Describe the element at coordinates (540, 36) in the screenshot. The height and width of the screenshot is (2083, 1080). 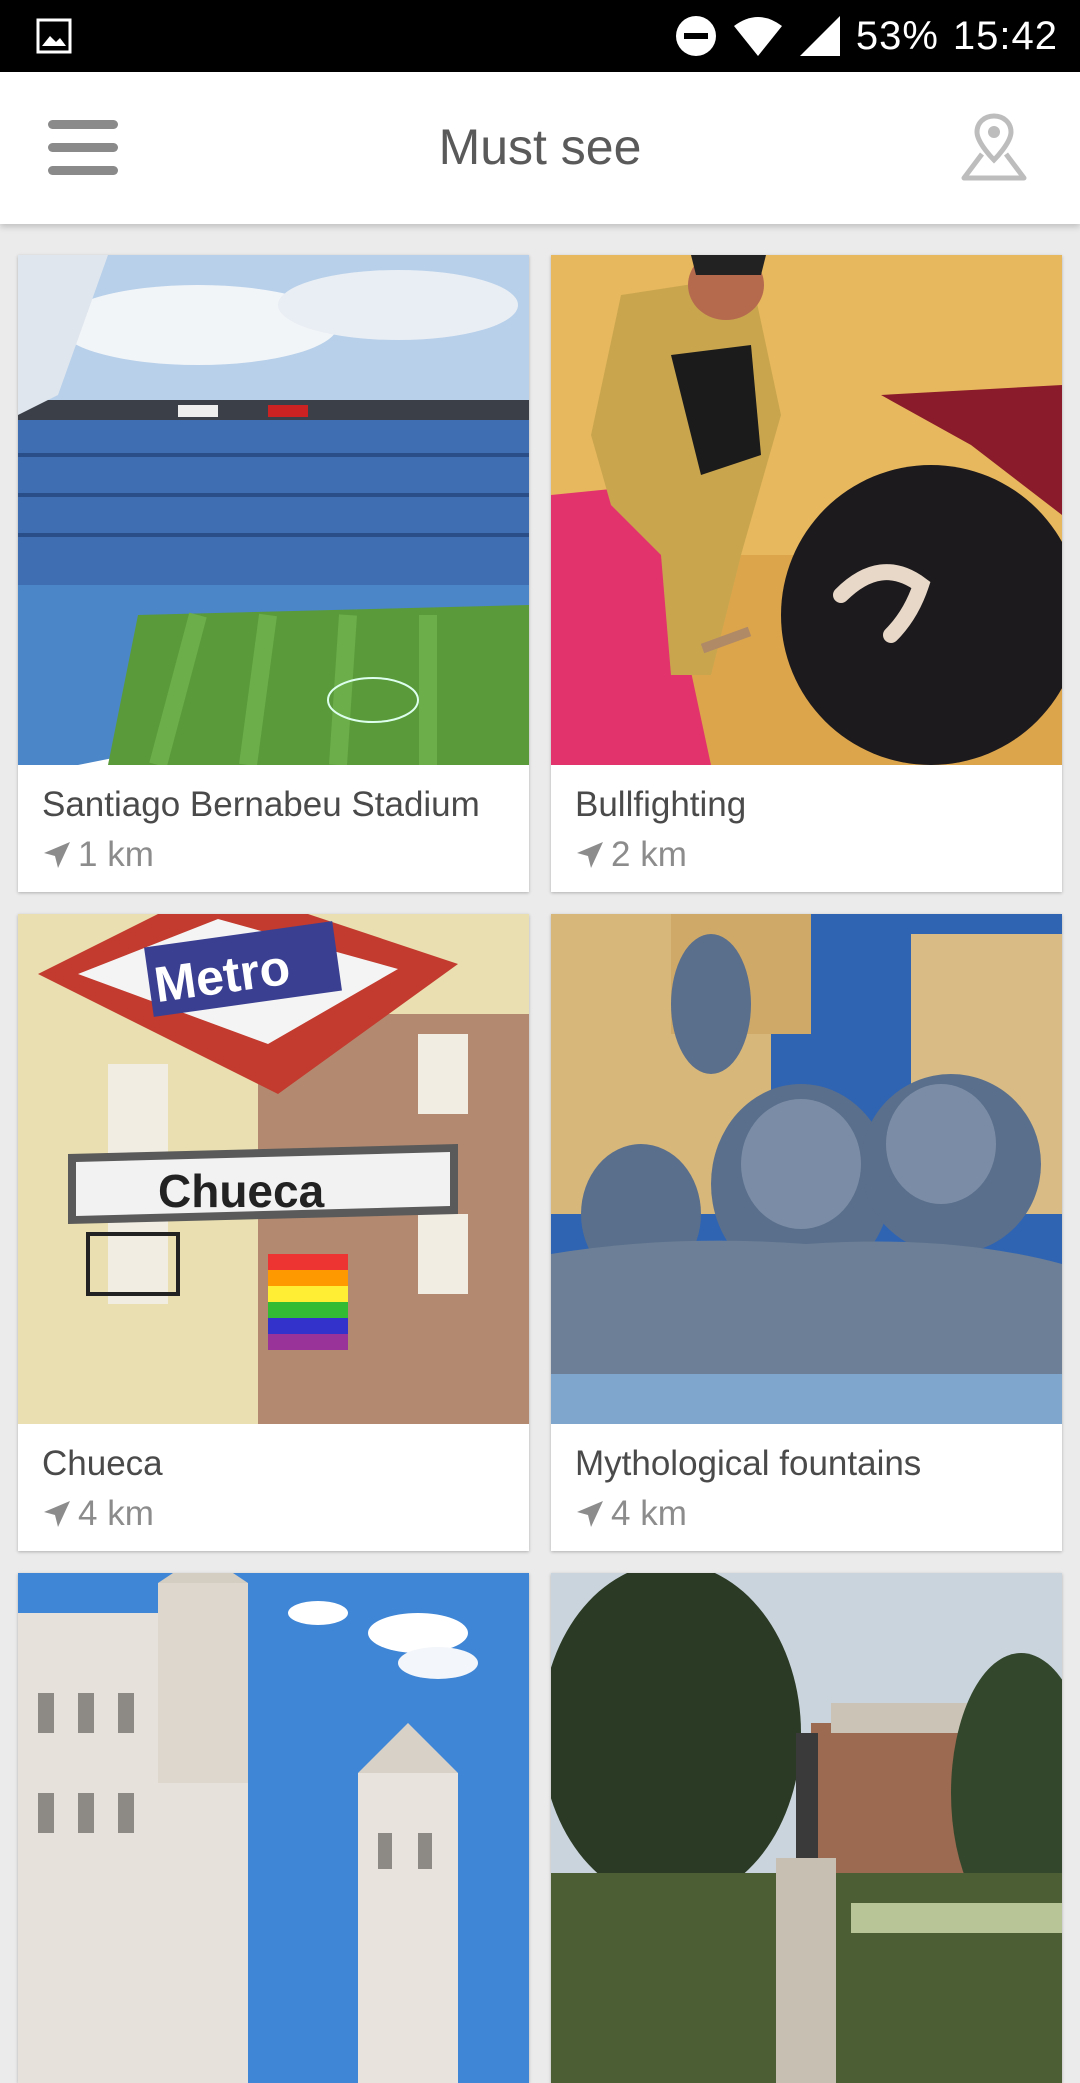
I see `status-bar: 53% 15:42` at that location.